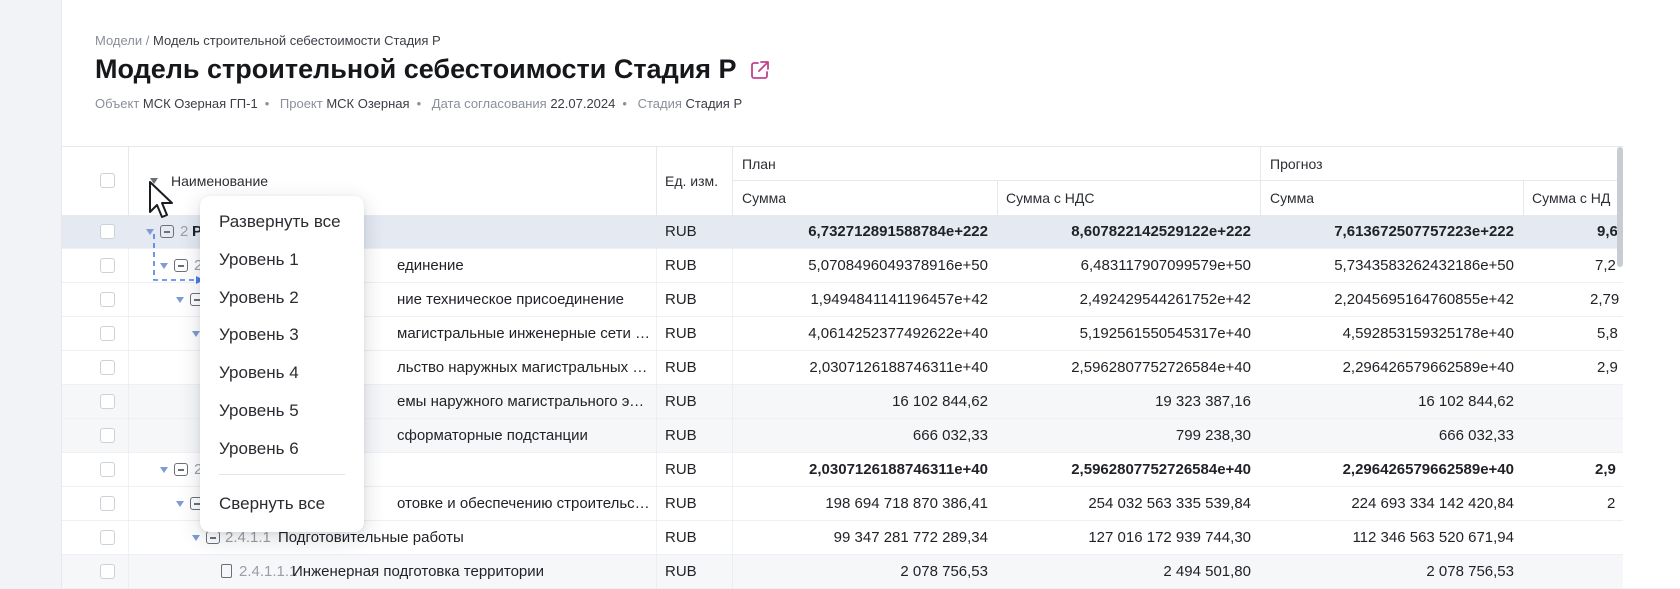  I want to click on horizontal-scrollbar-thumb, so click(1620, 207).